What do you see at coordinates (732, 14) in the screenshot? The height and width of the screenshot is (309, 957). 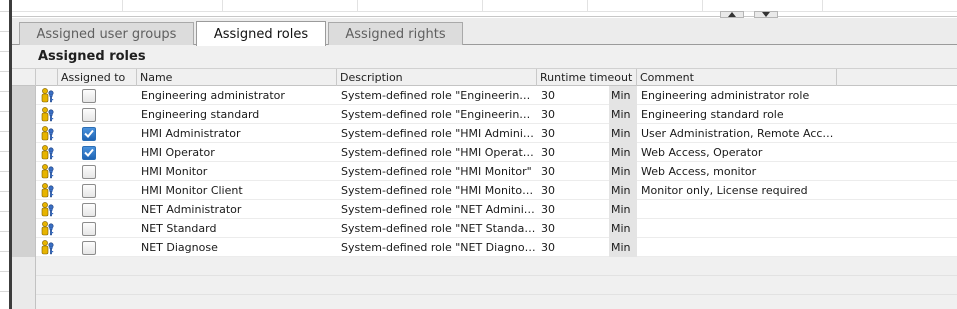 I see `splitter-up-button` at bounding box center [732, 14].